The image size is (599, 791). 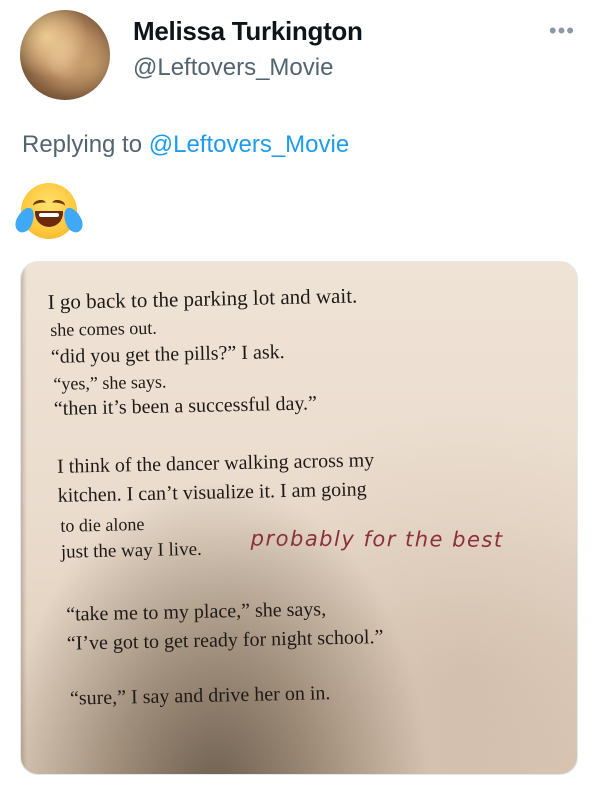 I want to click on book-line: to die alone, so click(x=102, y=525).